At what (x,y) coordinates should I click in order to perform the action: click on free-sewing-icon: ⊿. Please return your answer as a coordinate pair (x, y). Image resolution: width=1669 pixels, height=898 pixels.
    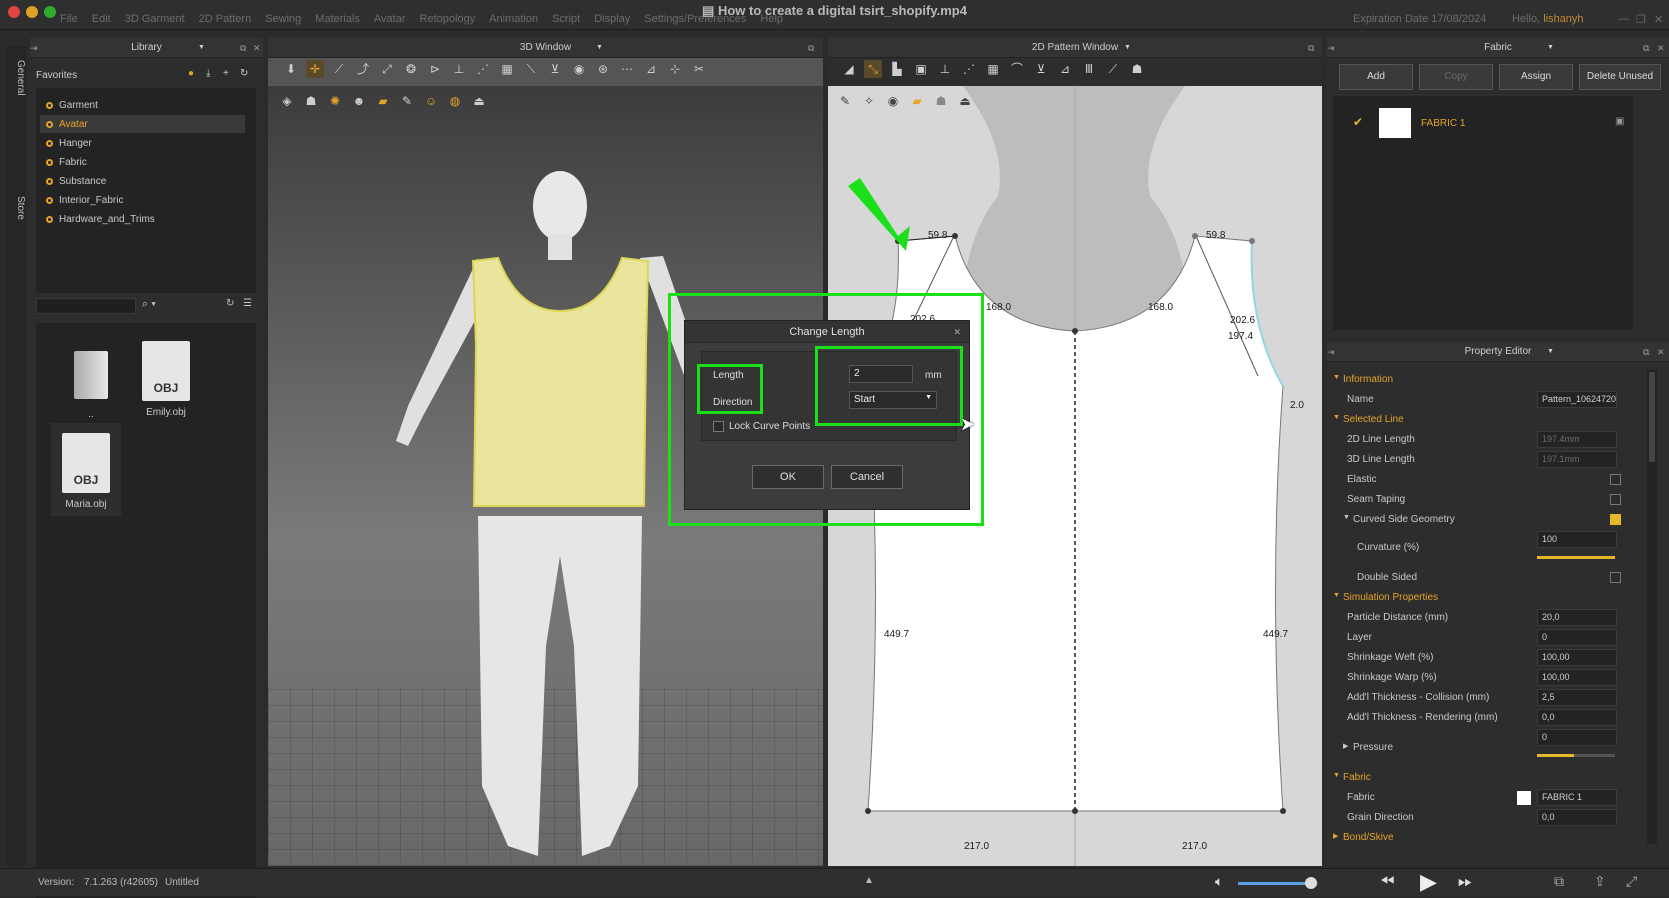
    Looking at the image, I should click on (1065, 69).